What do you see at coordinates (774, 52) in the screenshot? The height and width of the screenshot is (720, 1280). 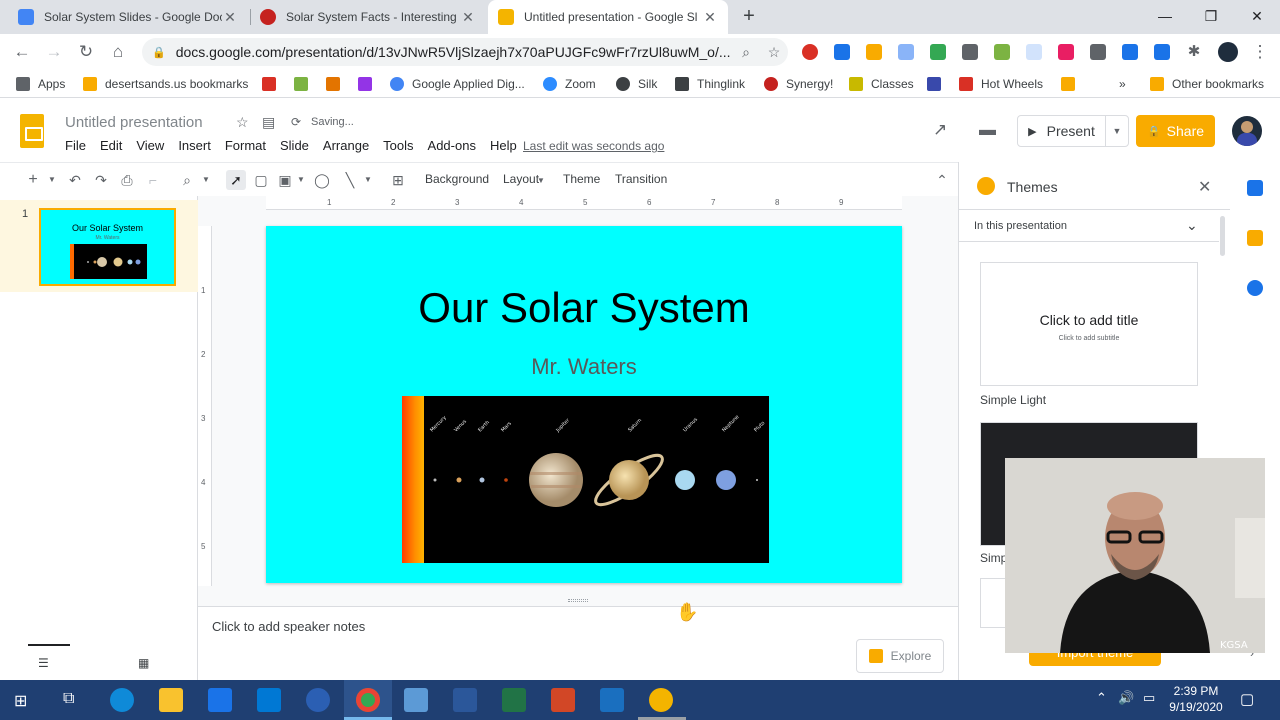 I see `bookmark-star-icon: ☆` at bounding box center [774, 52].